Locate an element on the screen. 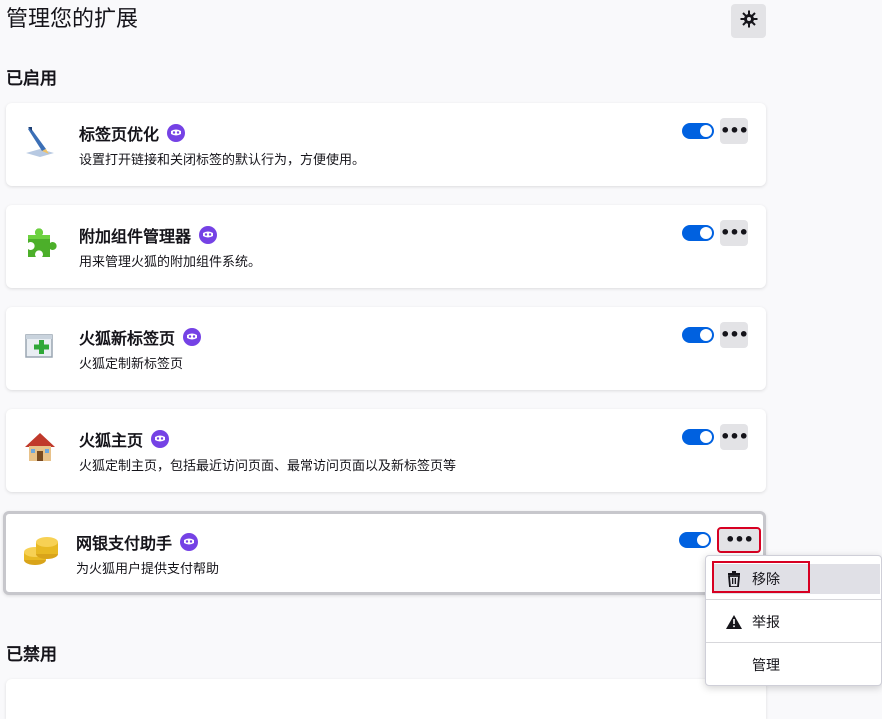 This screenshot has height=719, width=882. extension-name: 火狐主页 is located at coordinates (124, 439).